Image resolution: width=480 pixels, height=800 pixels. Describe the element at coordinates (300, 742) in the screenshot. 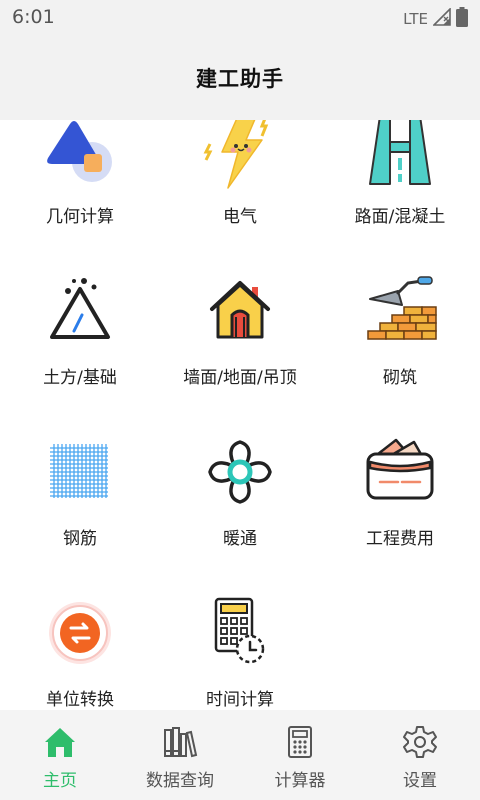

I see `calculator-icon` at that location.